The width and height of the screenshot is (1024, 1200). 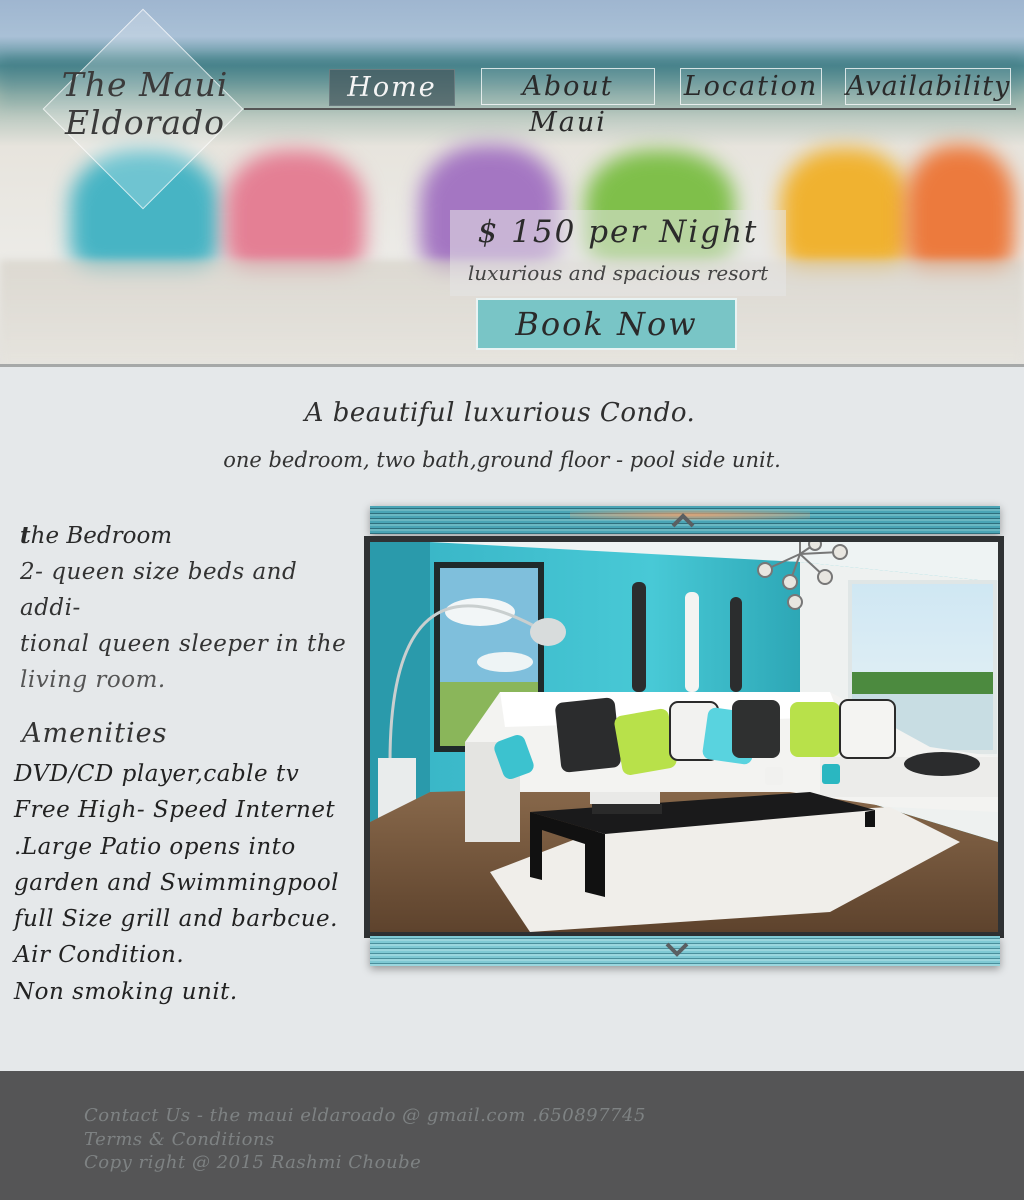 What do you see at coordinates (845, 208) in the screenshot?
I see `beach-chair-yellow` at bounding box center [845, 208].